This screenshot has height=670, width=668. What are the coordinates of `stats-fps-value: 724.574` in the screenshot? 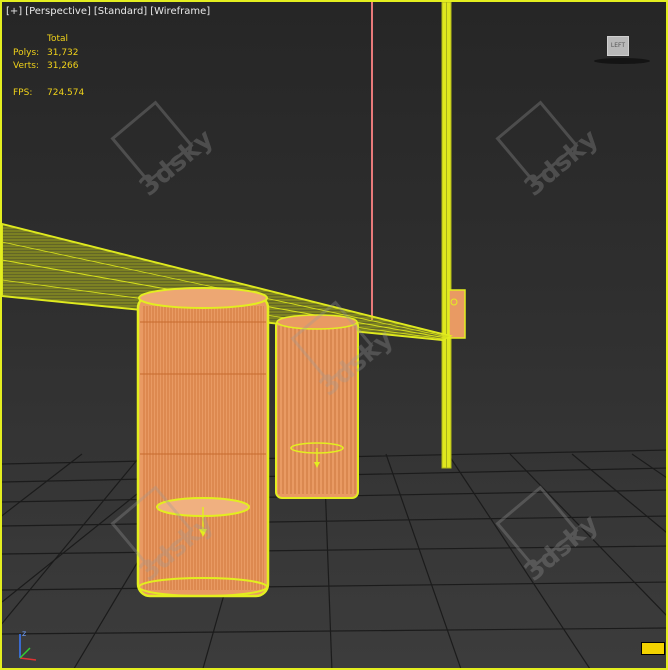 It's located at (66, 92).